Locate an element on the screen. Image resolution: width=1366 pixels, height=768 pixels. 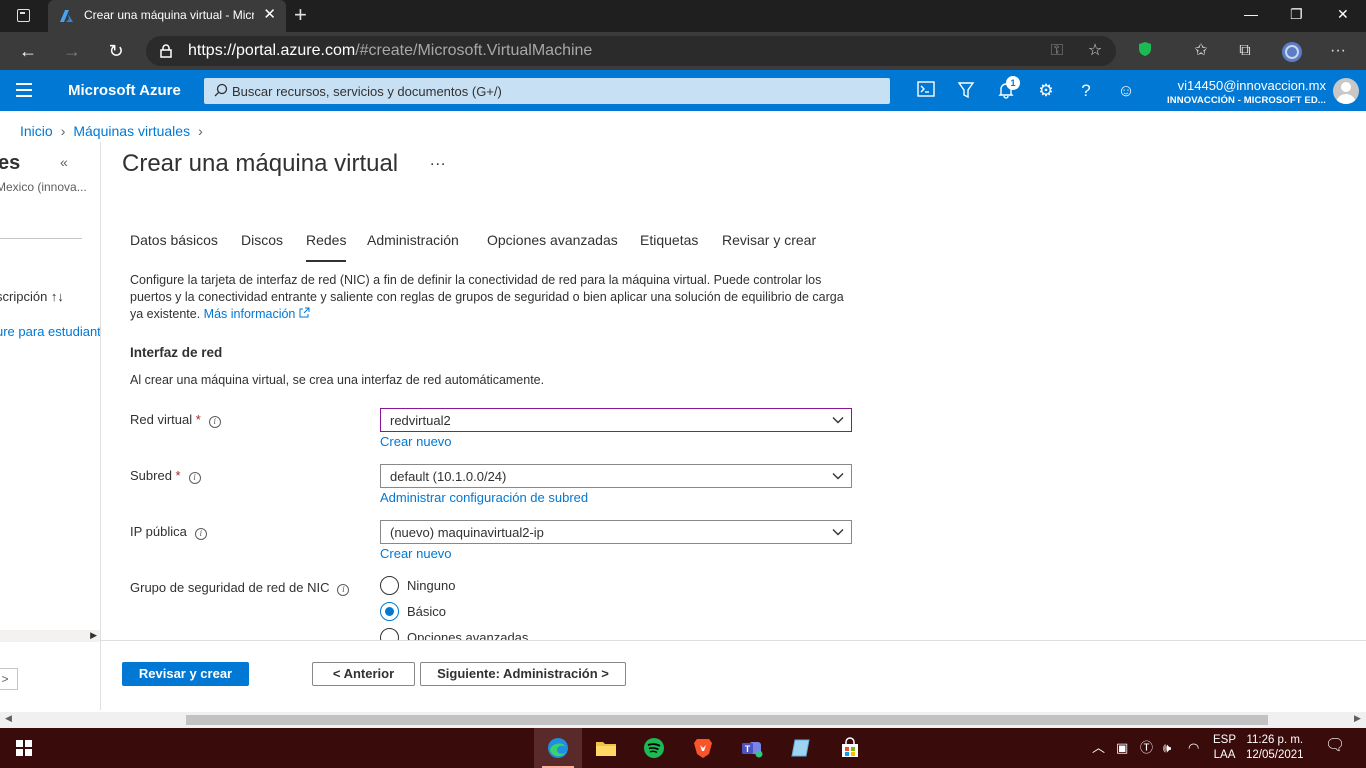
taskbar-store is located at coordinates (850, 748).